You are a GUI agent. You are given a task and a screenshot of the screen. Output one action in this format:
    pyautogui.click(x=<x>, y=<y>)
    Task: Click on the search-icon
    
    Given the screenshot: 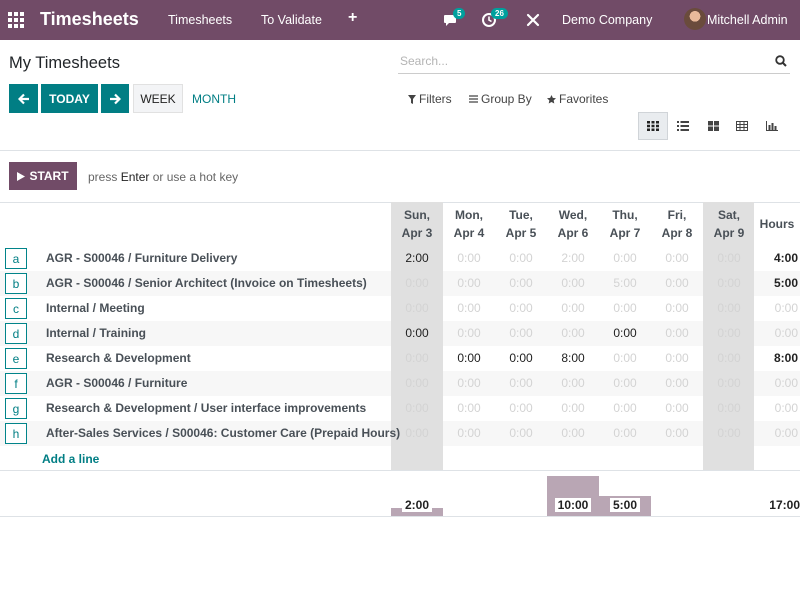 What is the action you would take?
    pyautogui.click(x=781, y=62)
    